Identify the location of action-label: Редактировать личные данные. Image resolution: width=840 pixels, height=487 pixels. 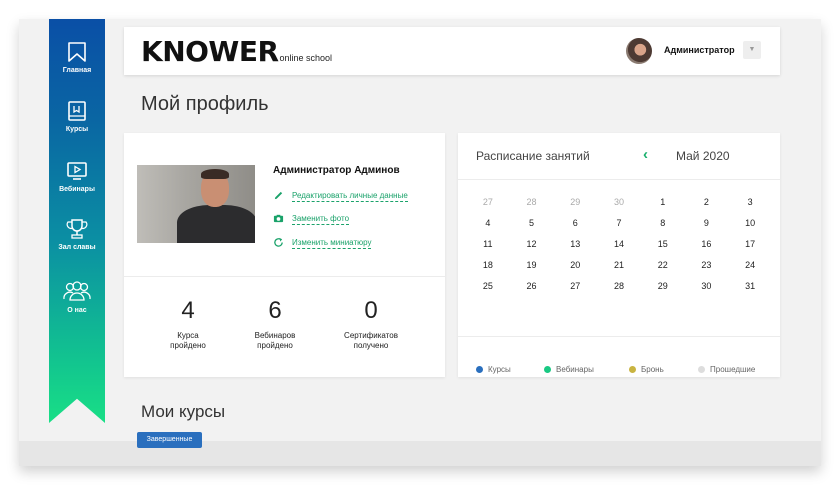
(350, 196).